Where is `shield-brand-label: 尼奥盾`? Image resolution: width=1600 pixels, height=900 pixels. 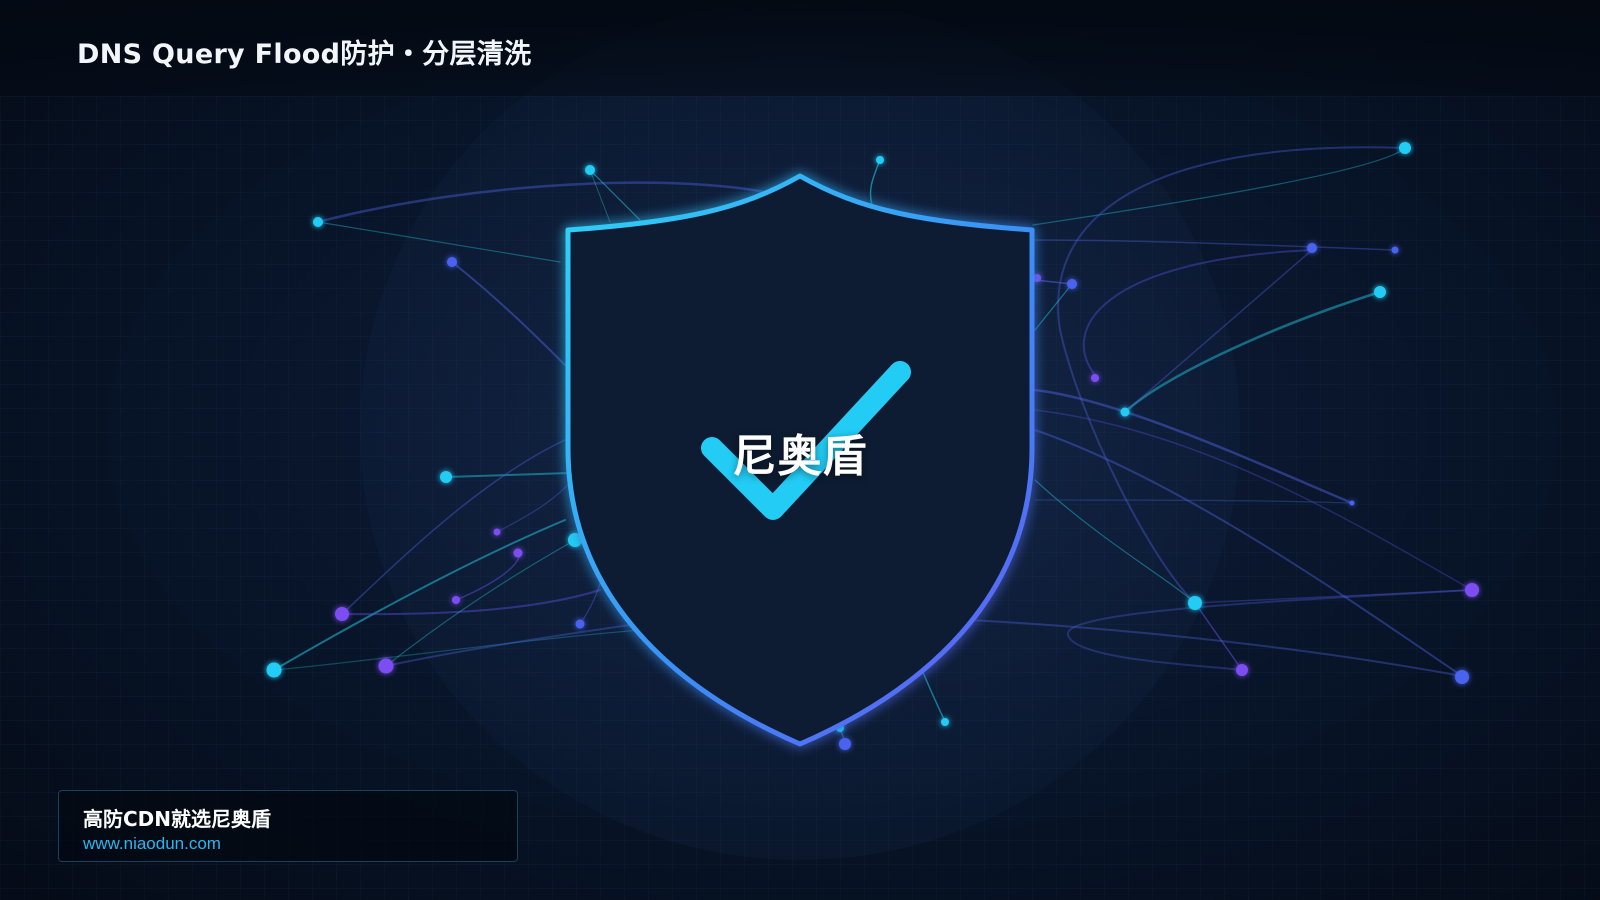 shield-brand-label: 尼奥盾 is located at coordinates (800, 456).